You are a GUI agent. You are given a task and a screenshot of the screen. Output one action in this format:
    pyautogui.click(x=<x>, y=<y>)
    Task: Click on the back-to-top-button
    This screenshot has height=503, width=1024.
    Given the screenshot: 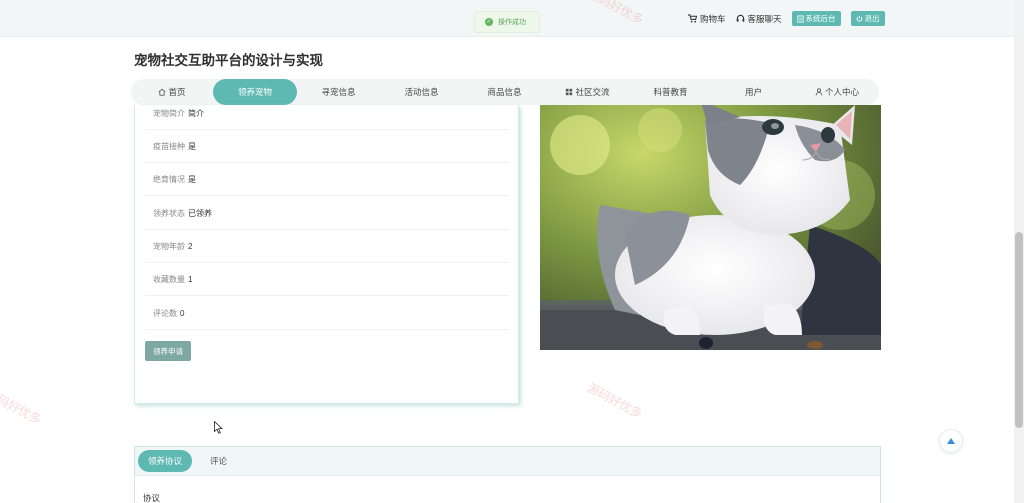 What is the action you would take?
    pyautogui.click(x=951, y=441)
    